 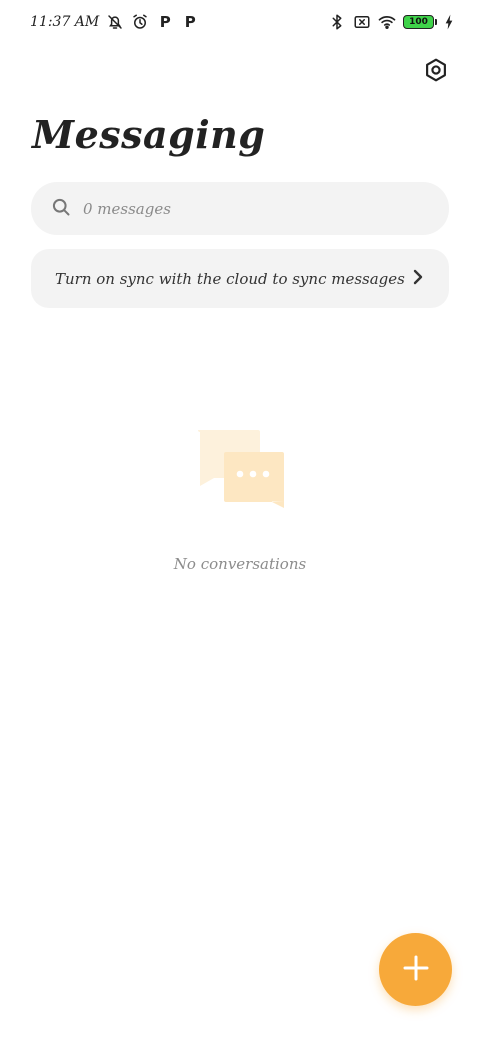 I want to click on empty-state-message: No conversations, so click(x=240, y=564).